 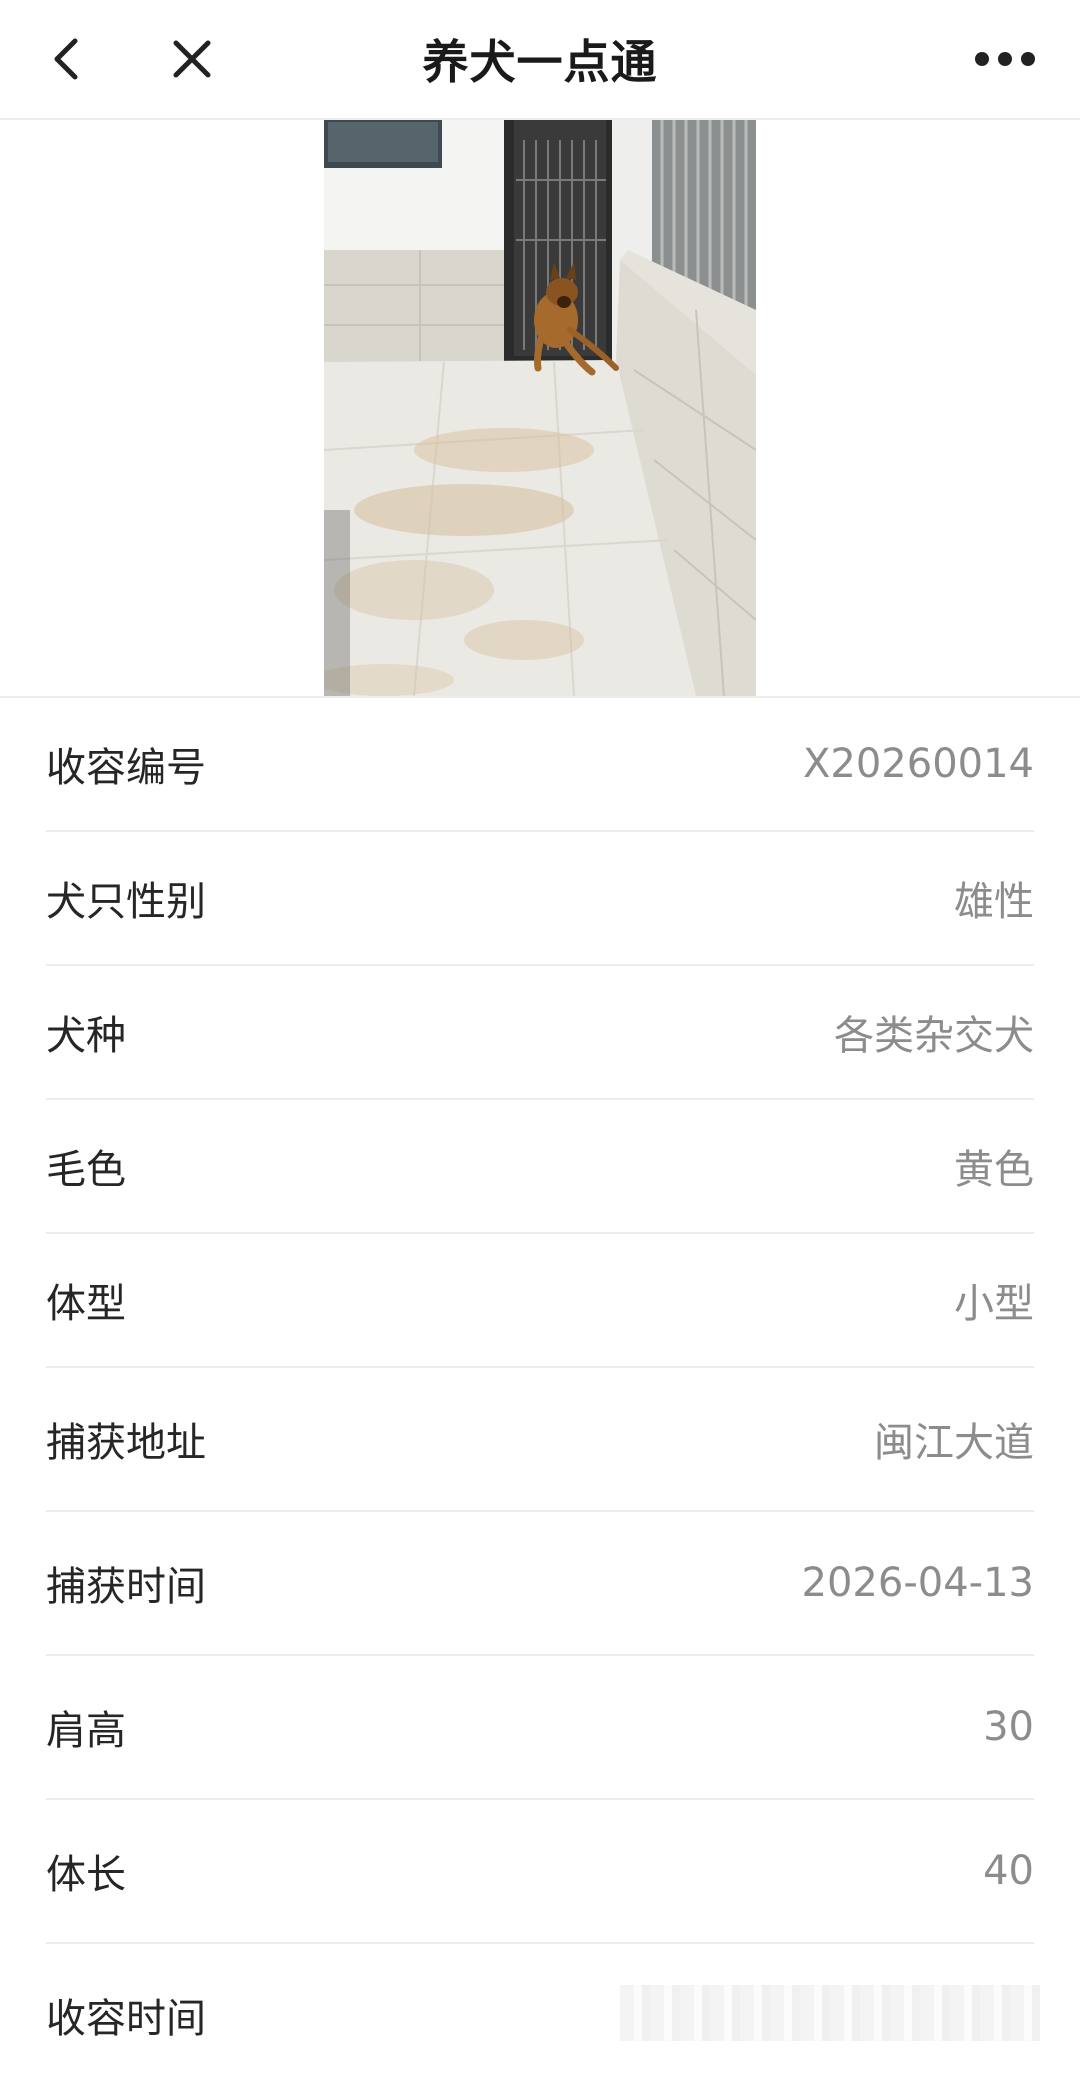 I want to click on detail-value: 2026-04-13, so click(x=917, y=1583).